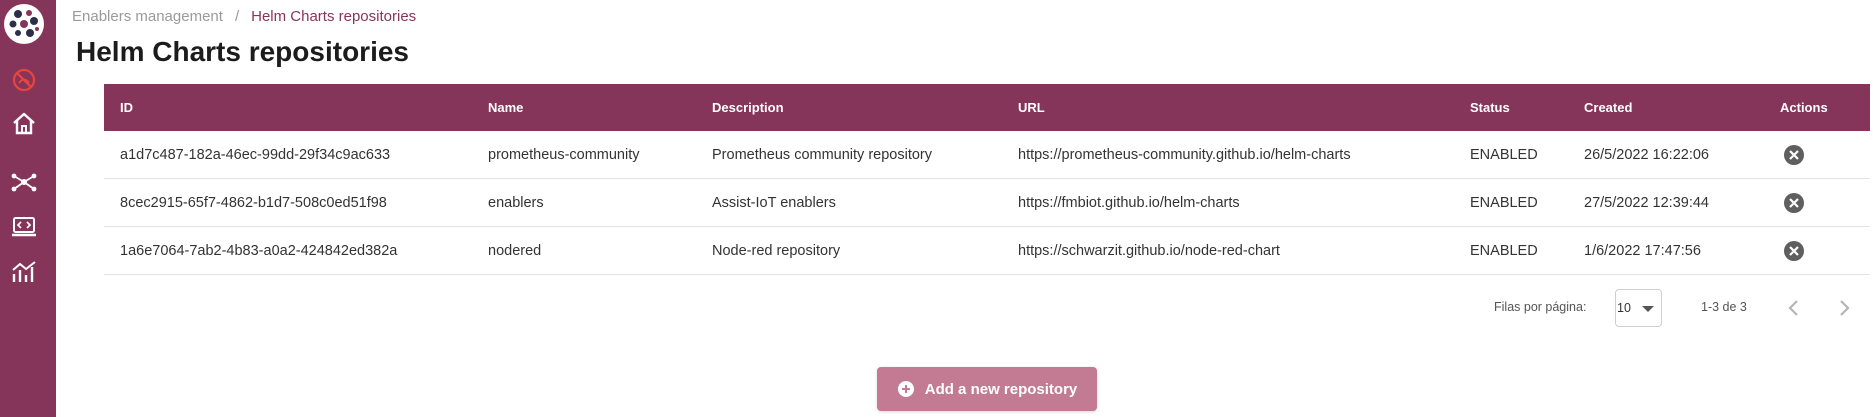 This screenshot has height=417, width=1873. Describe the element at coordinates (1608, 107) in the screenshot. I see `header-created: Created` at that location.